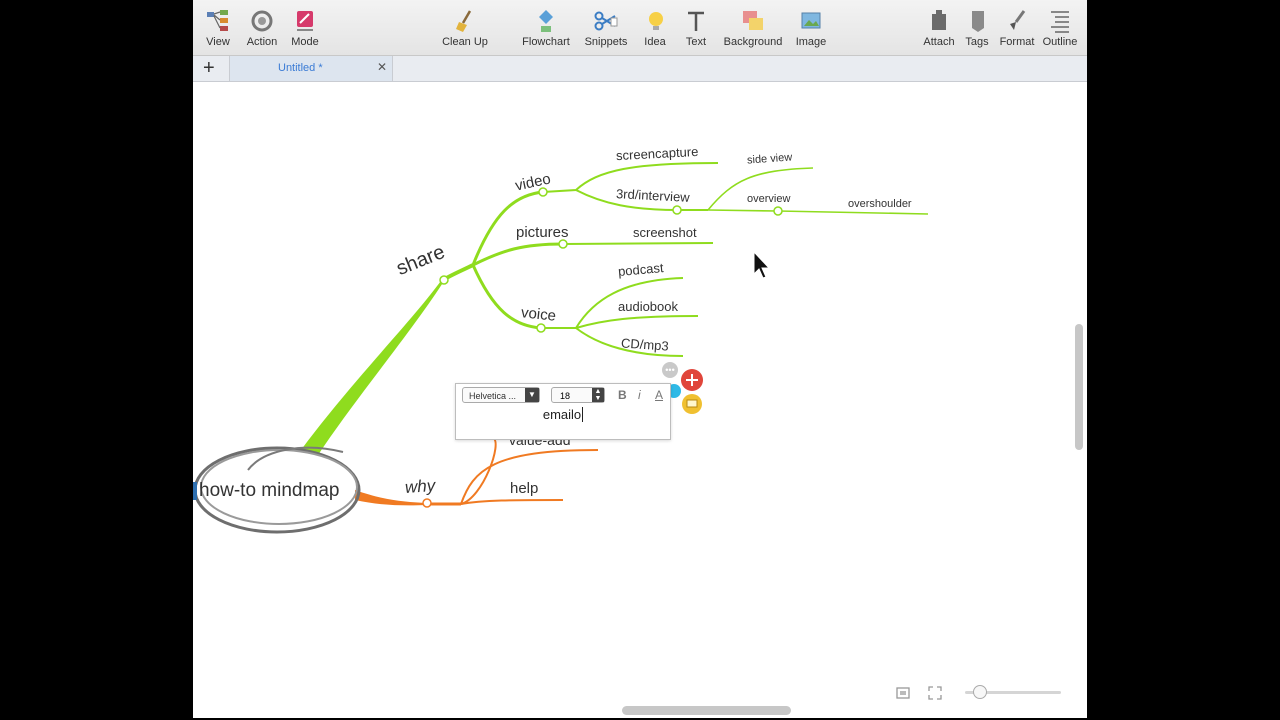 Image resolution: width=1280 pixels, height=720 pixels. I want to click on background-icon, so click(753, 20).